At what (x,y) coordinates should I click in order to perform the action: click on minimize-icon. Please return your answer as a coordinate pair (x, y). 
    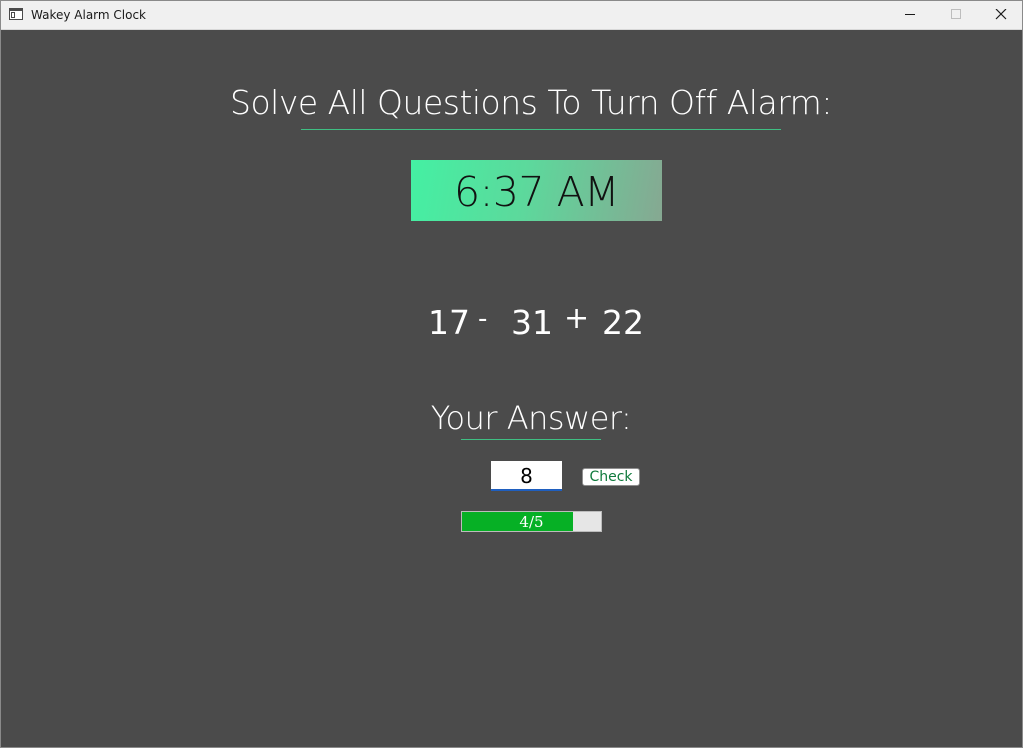
    Looking at the image, I should click on (910, 14).